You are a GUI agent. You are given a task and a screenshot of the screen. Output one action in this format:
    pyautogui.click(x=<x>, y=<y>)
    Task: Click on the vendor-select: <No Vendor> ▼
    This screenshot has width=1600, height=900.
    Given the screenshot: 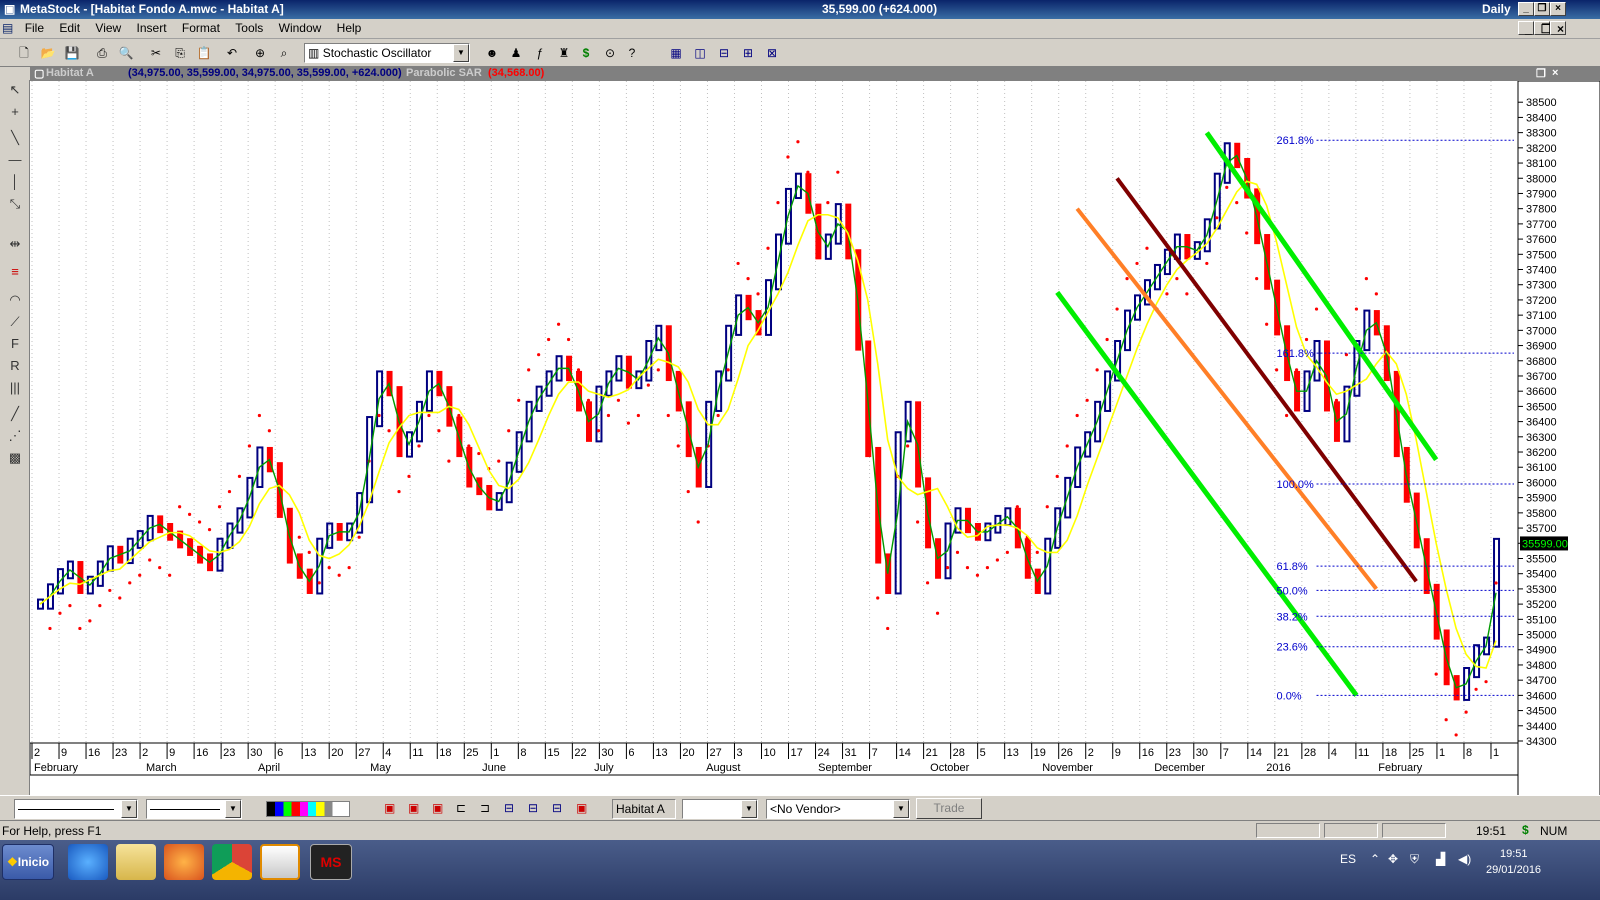 What is the action you would take?
    pyautogui.click(x=838, y=809)
    